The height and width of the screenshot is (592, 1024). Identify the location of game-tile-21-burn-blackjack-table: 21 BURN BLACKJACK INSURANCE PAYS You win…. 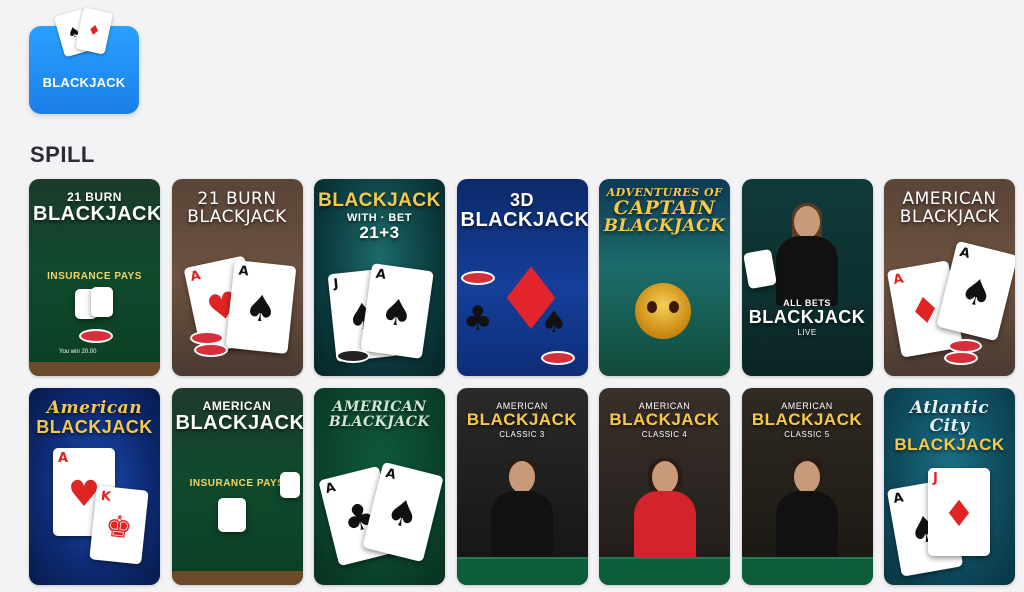
(94, 277).